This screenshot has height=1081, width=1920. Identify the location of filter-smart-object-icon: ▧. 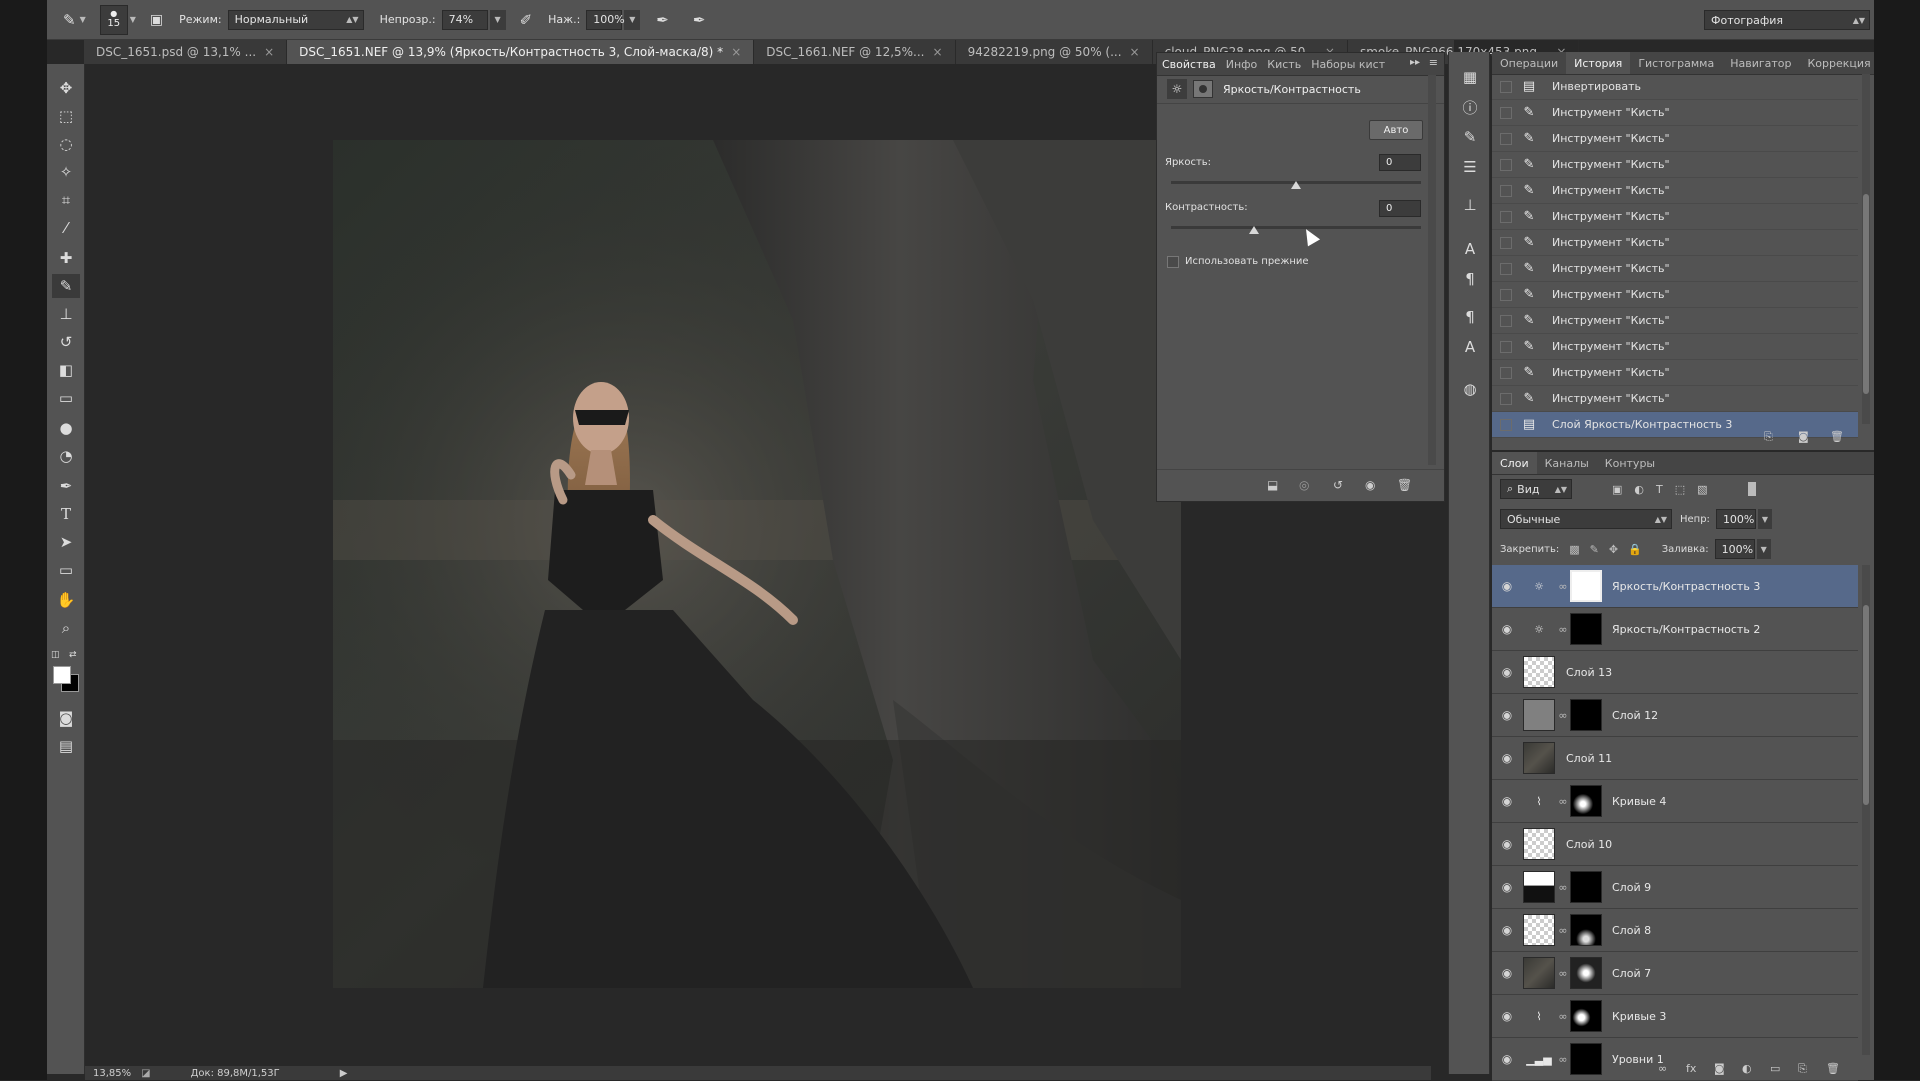
(1702, 489).